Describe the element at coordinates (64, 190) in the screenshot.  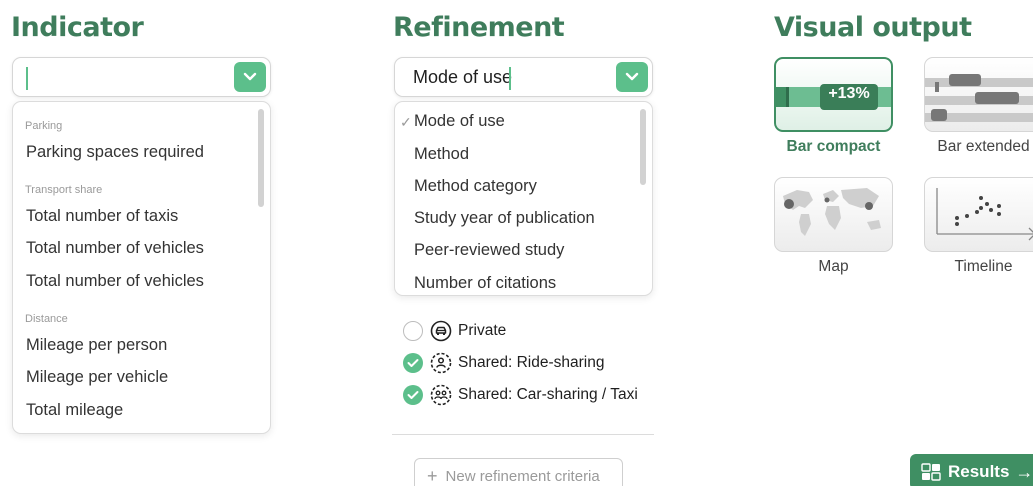
I see `group-label-transport-share: Transport share` at that location.